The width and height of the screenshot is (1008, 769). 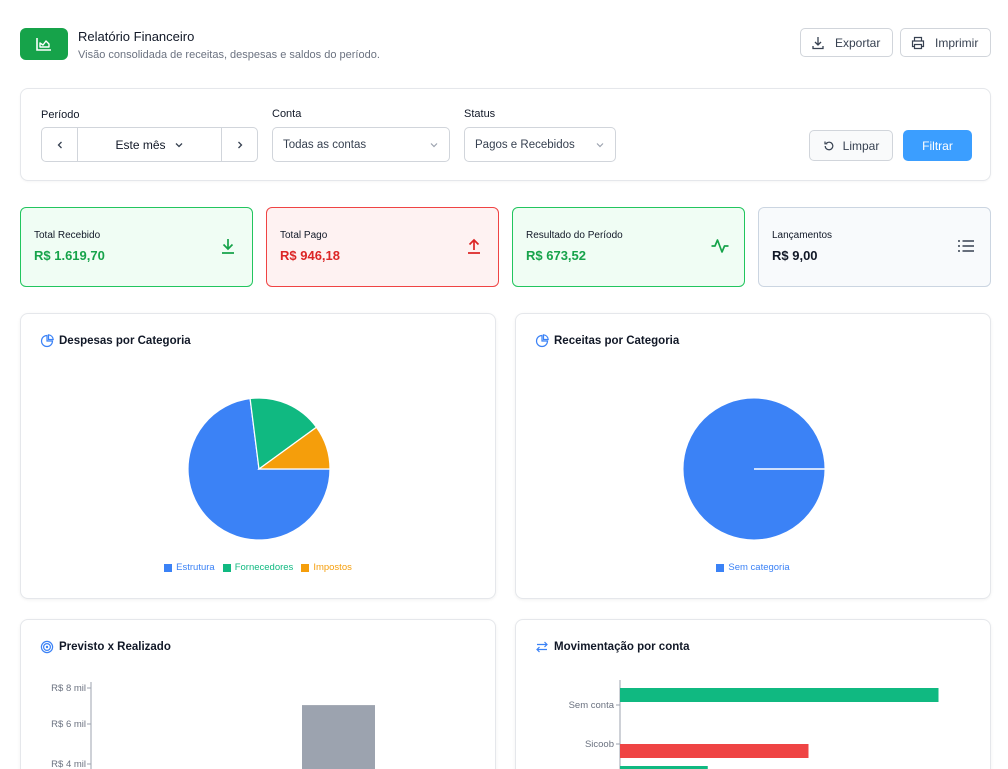 I want to click on print-button: Imprimir, so click(x=945, y=42).